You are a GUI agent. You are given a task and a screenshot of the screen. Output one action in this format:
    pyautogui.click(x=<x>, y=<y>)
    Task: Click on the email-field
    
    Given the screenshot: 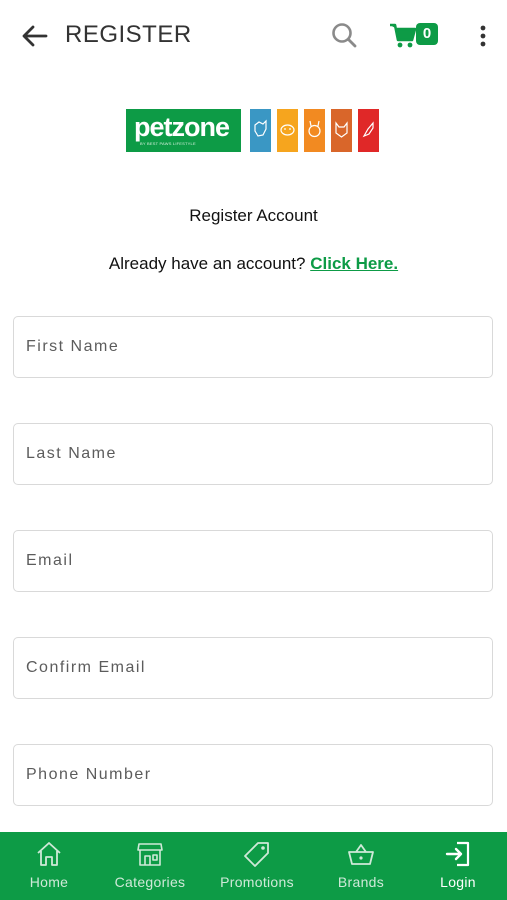 What is the action you would take?
    pyautogui.click(x=253, y=561)
    